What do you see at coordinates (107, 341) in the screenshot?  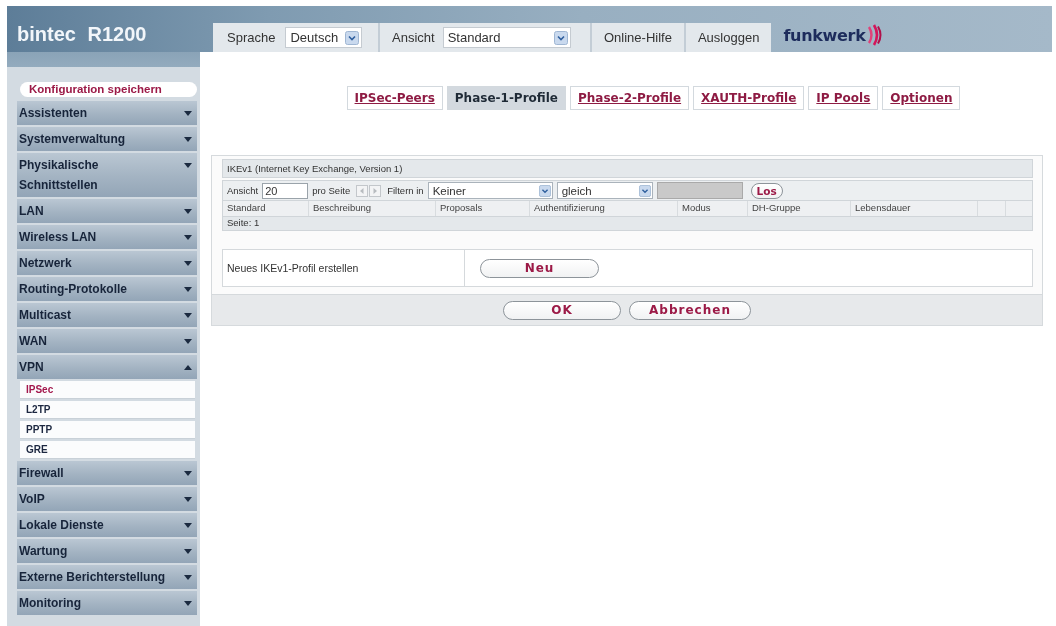 I see `menu-item: WAN` at bounding box center [107, 341].